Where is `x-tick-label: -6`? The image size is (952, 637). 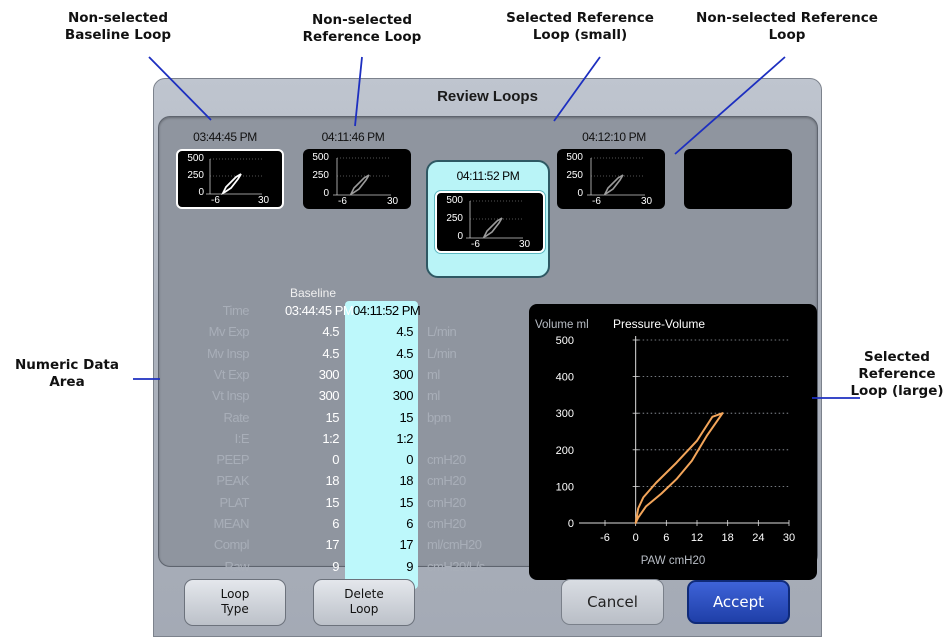 x-tick-label: -6 is located at coordinates (605, 538).